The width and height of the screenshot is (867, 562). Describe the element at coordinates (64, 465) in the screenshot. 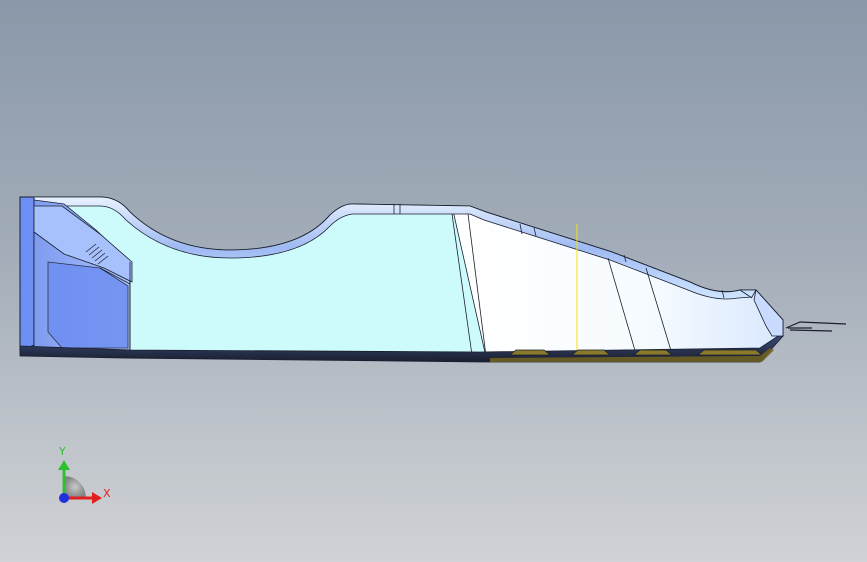

I see `y-axis-arrowhead` at that location.